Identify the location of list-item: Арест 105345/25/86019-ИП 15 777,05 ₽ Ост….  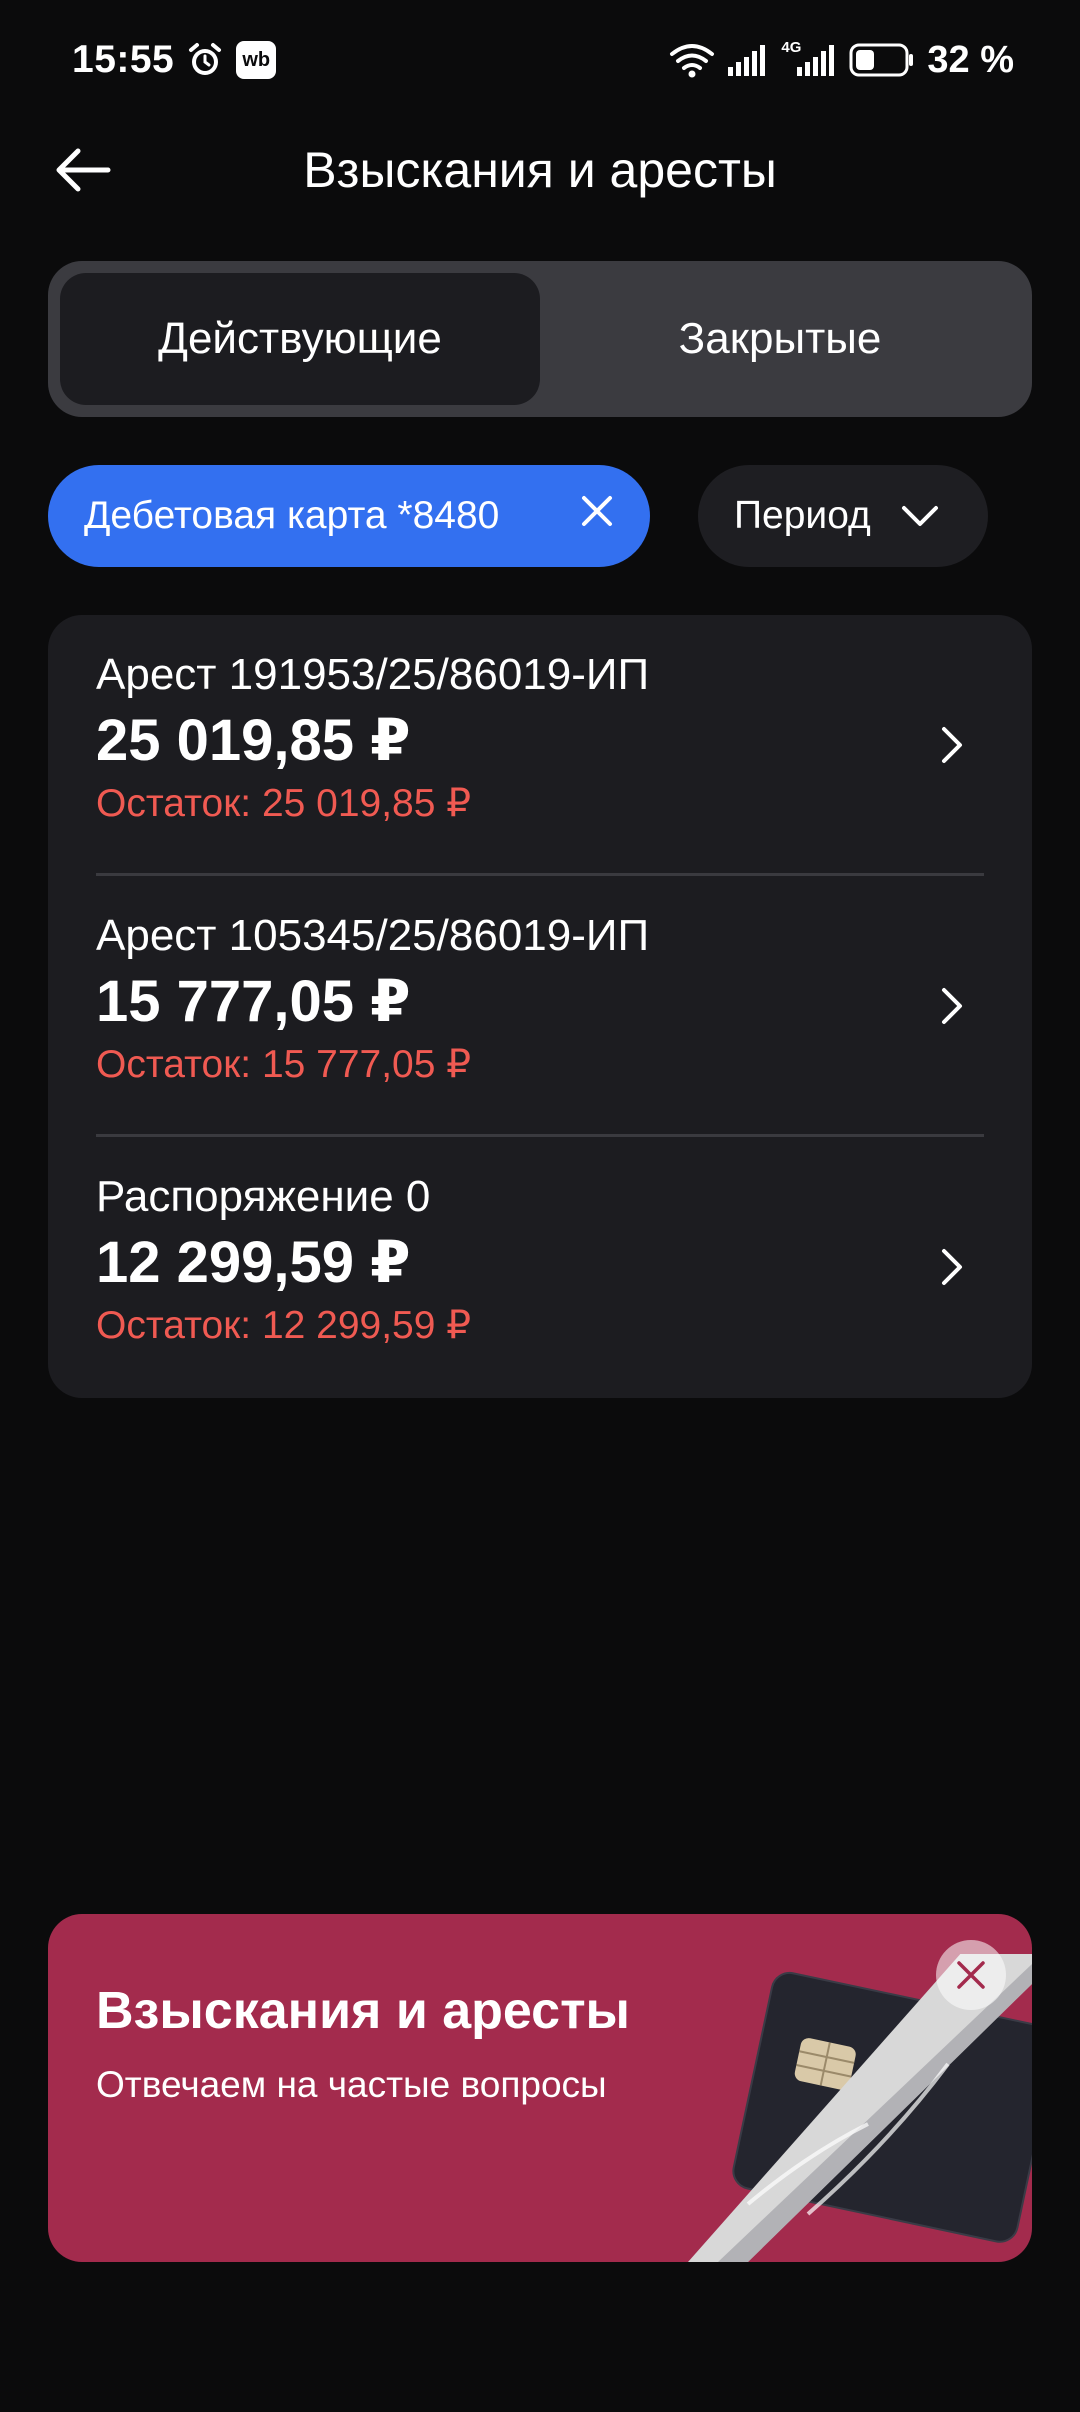
(540, 1006).